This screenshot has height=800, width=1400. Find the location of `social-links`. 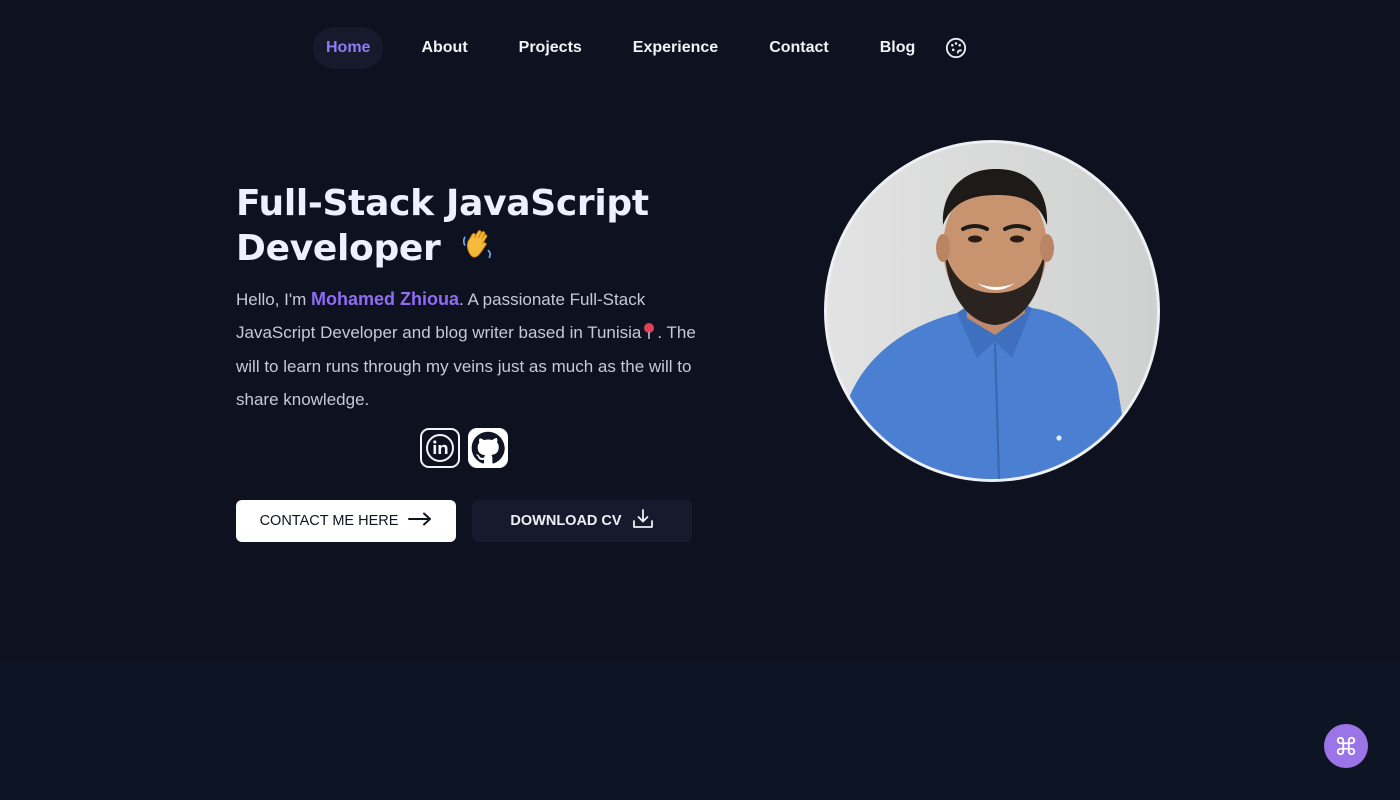

social-links is located at coordinates (464, 448).